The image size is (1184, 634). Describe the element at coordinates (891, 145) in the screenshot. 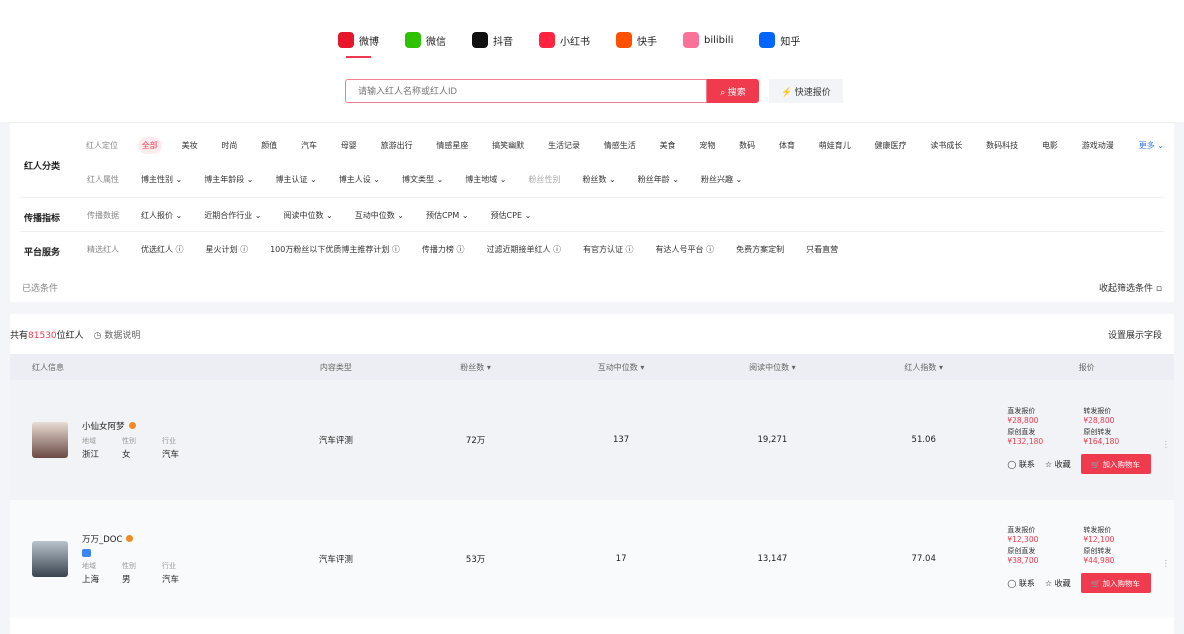

I see `filter-option: 健康医疗` at that location.